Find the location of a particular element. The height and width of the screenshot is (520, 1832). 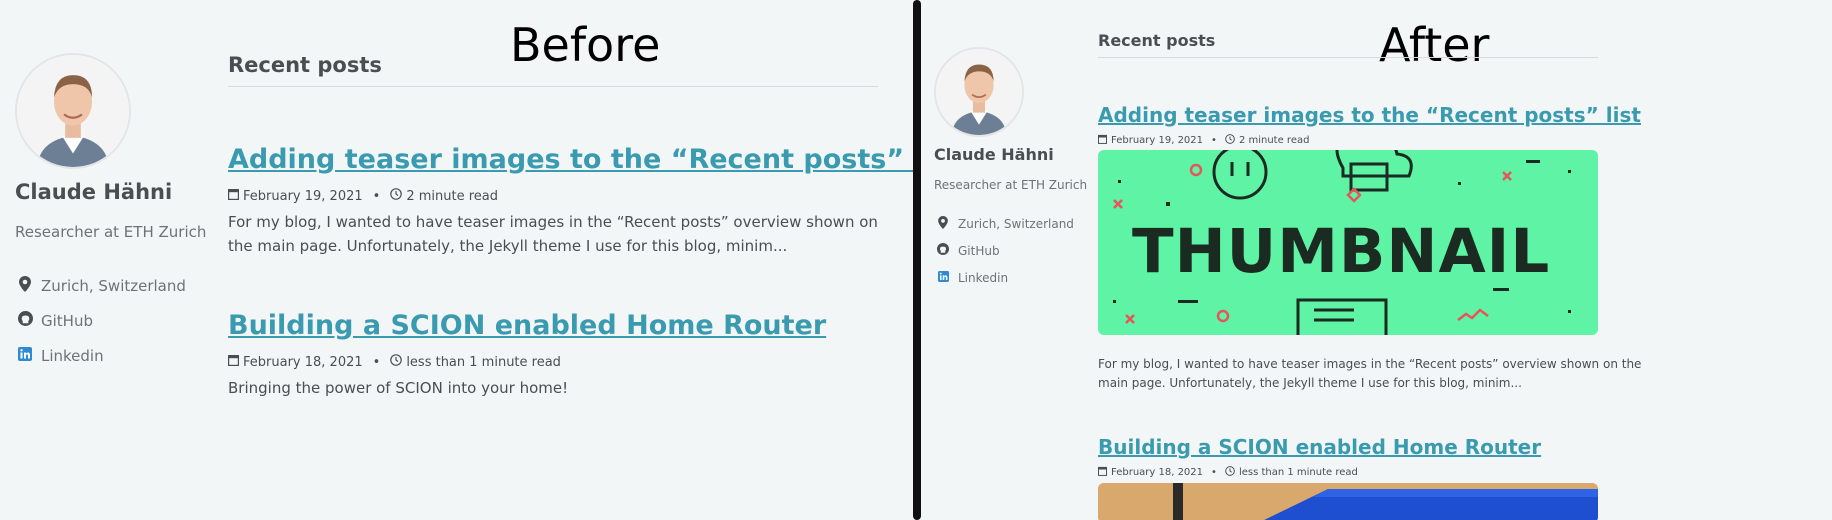

post-teaser-image: THUMBNAIL is located at coordinates (1348, 242).